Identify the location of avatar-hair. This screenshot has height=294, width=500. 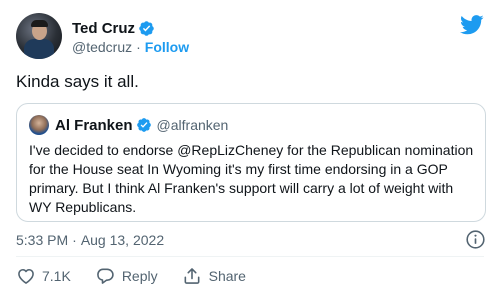
(39, 23).